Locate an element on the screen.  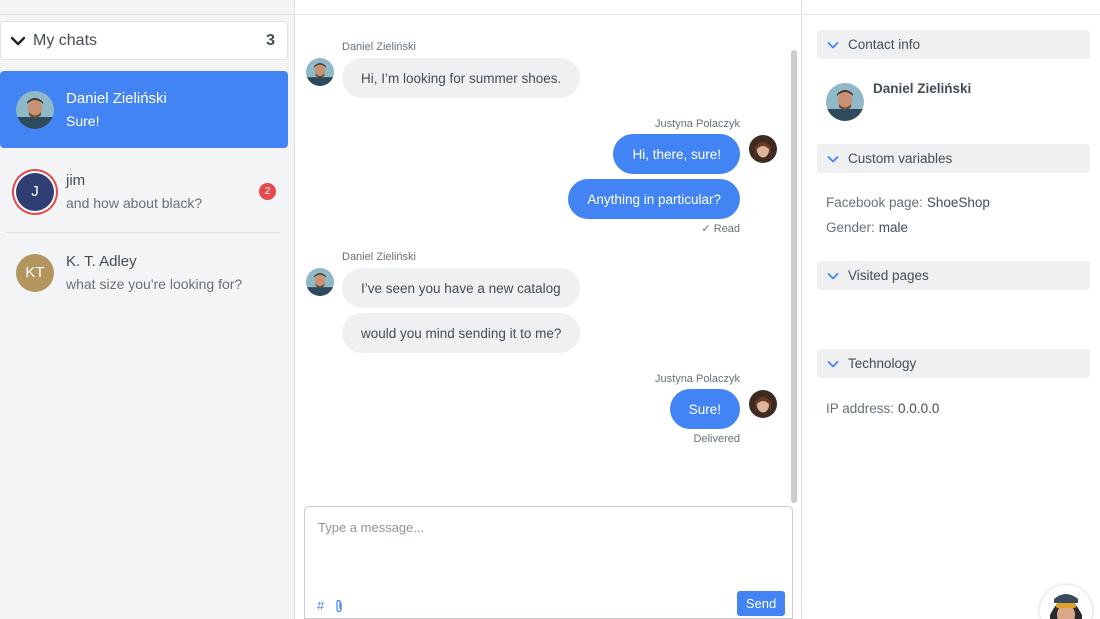
paperclip-icon is located at coordinates (339, 606).